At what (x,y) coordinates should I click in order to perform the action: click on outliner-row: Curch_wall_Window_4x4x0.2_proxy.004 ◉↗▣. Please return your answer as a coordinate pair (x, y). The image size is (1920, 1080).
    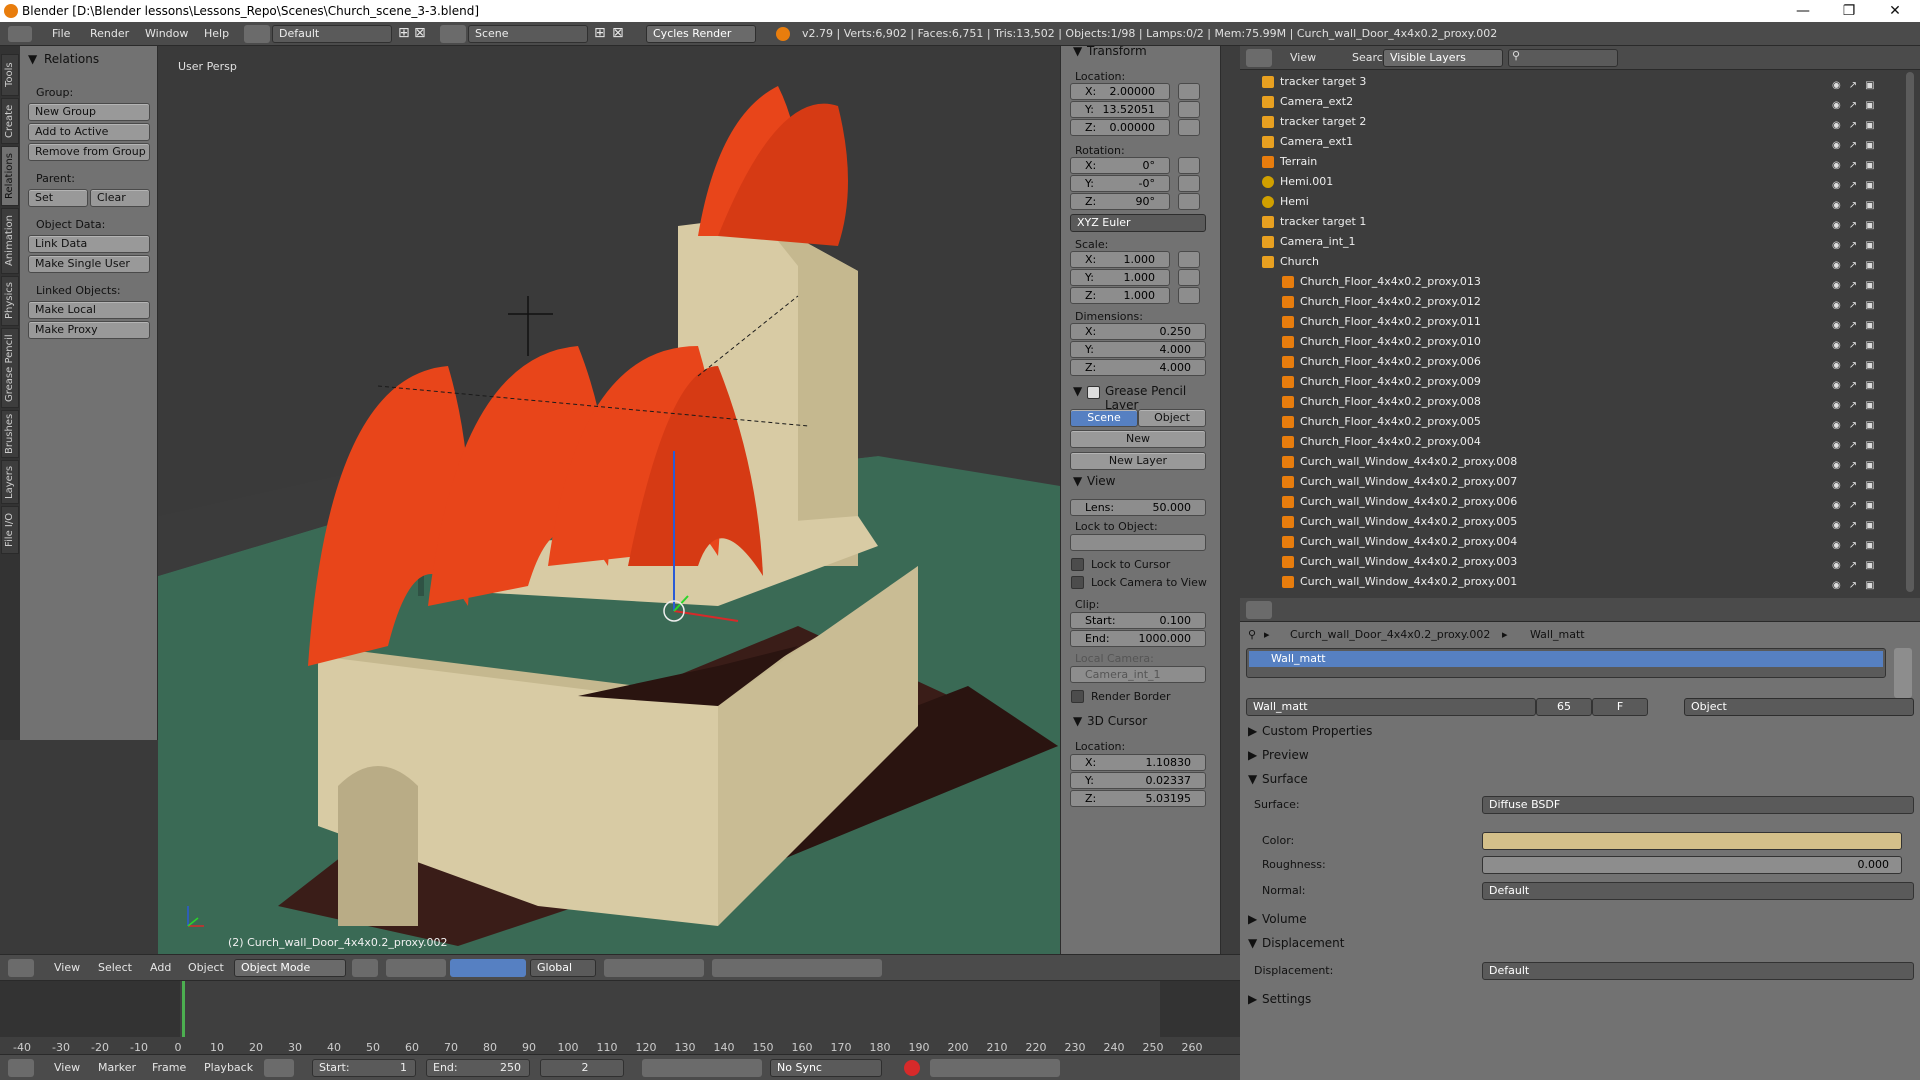
    Looking at the image, I should click on (1570, 542).